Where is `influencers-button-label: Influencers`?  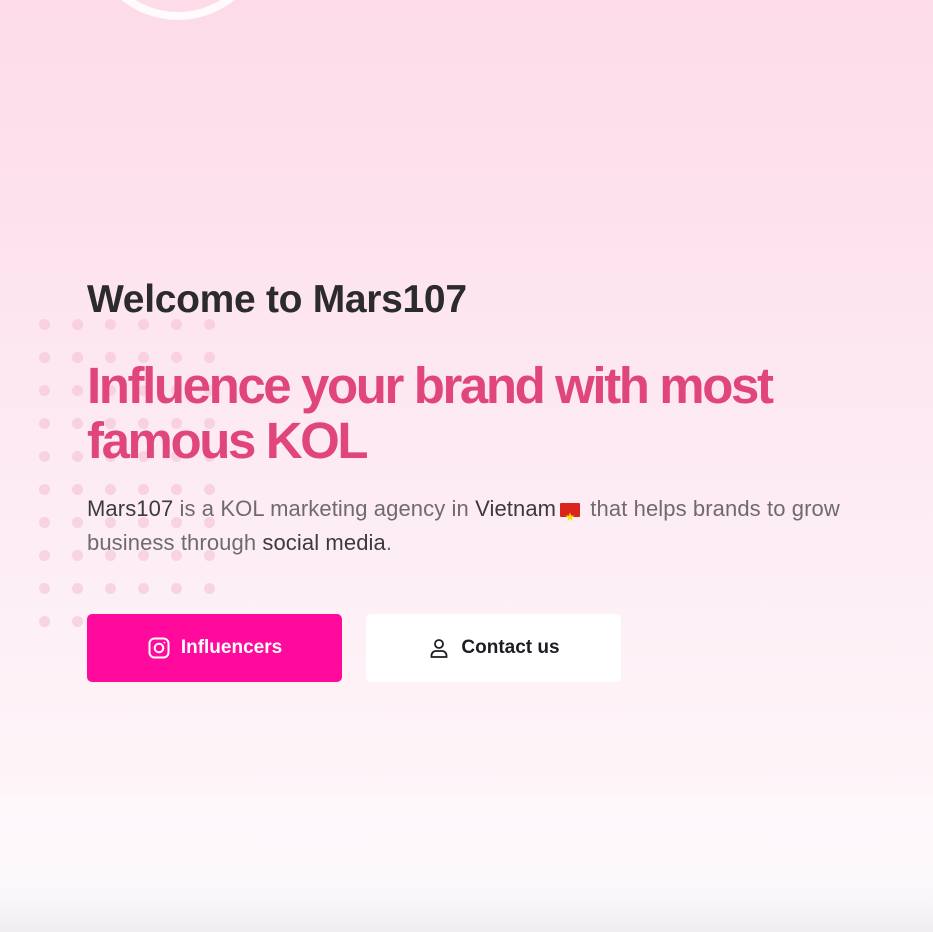 influencers-button-label: Influencers is located at coordinates (231, 647).